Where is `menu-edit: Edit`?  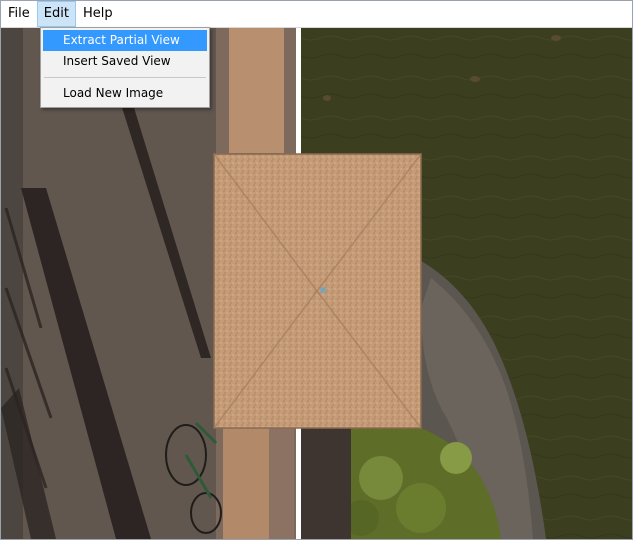
menu-edit: Edit is located at coordinates (56, 14).